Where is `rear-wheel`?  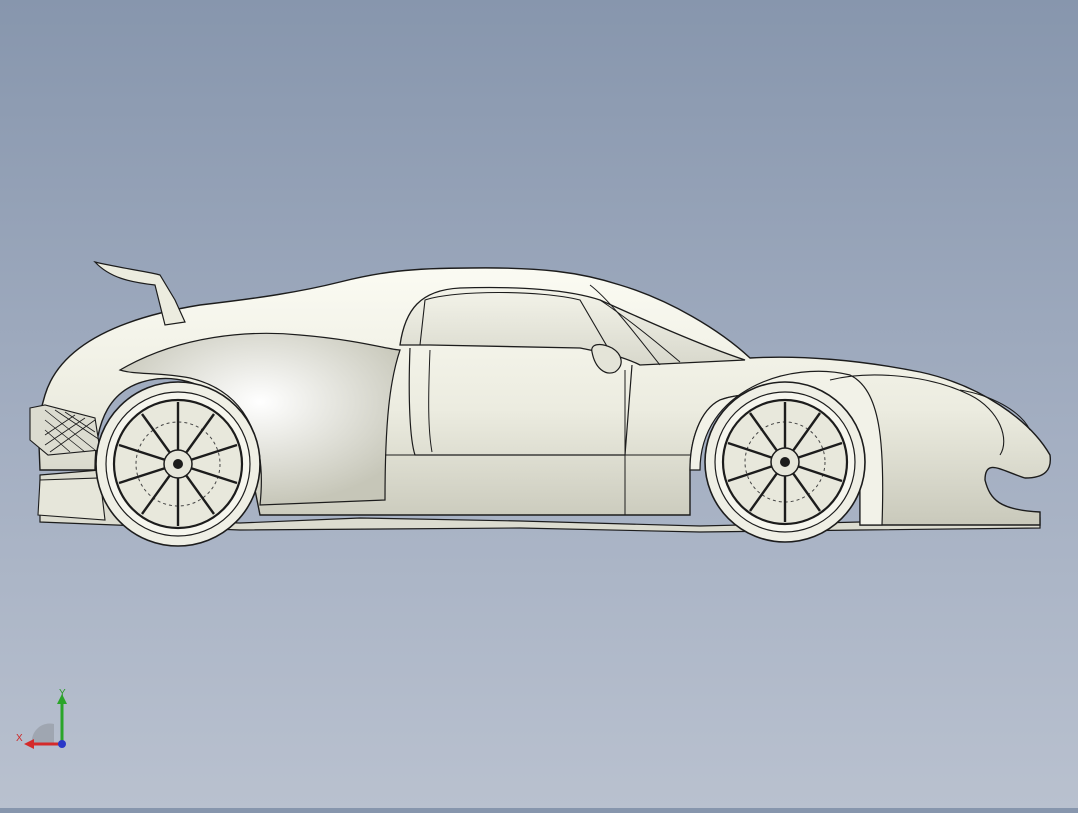
rear-wheel is located at coordinates (178, 464).